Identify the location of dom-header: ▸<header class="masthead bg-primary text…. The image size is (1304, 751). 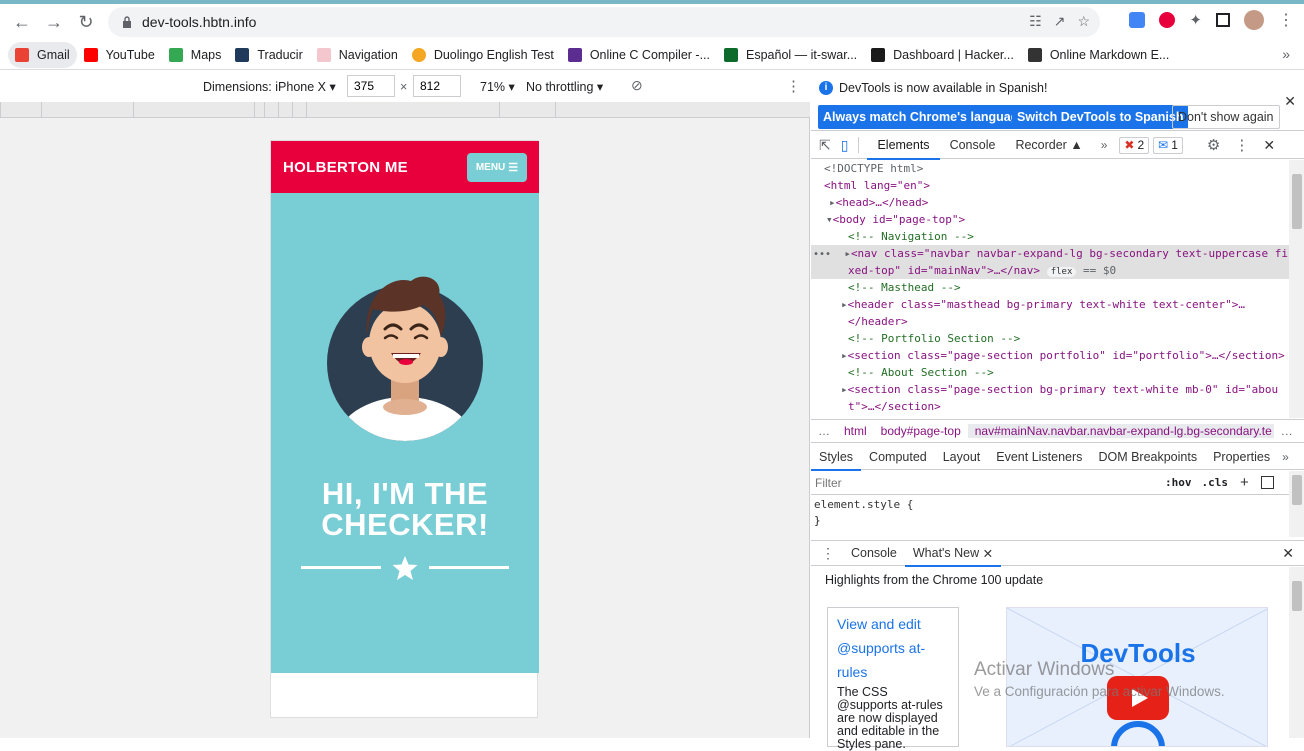
(1051, 304).